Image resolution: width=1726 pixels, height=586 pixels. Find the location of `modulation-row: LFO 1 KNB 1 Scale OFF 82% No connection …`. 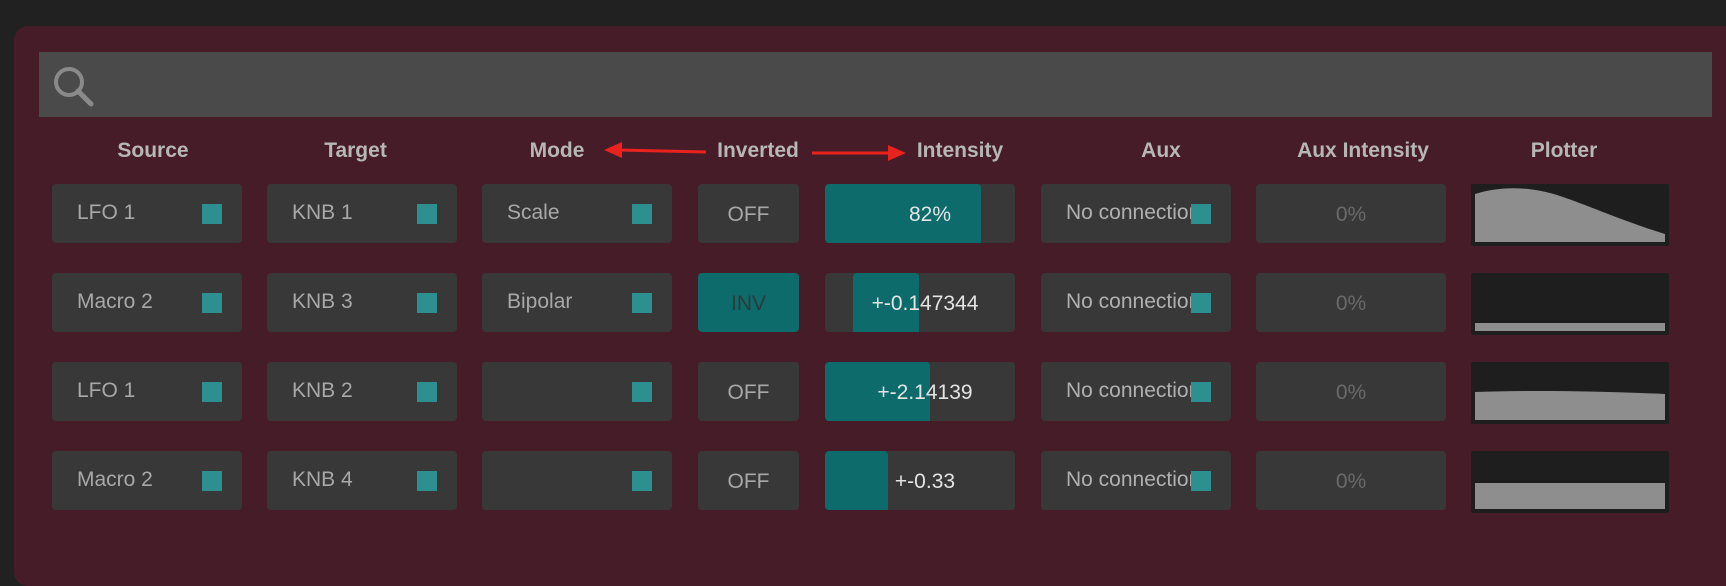

modulation-row: LFO 1 KNB 1 Scale OFF 82% No connection … is located at coordinates (863, 215).